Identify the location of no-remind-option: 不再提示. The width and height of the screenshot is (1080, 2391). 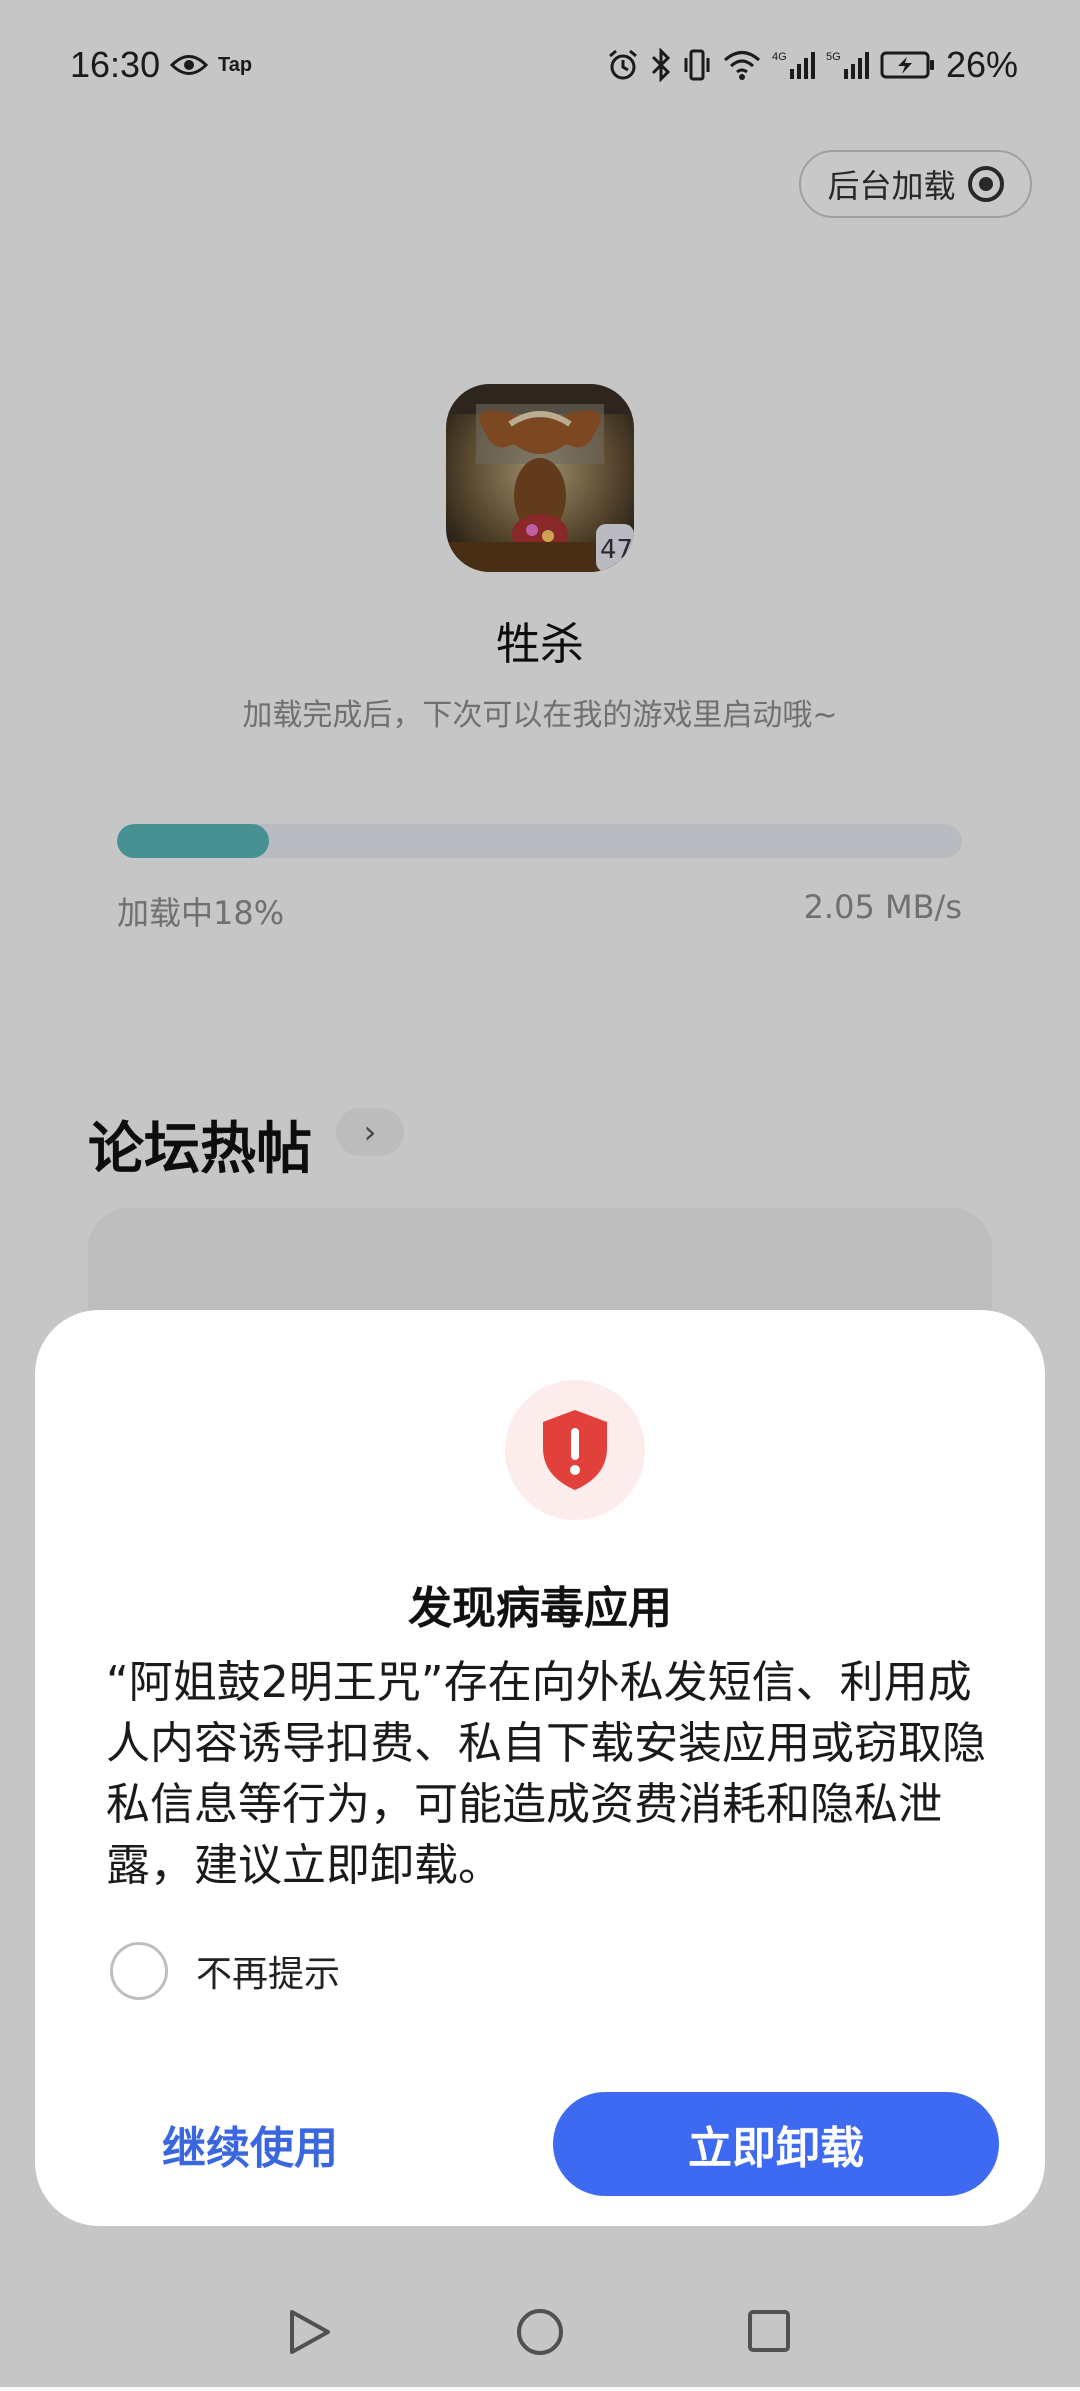
(225, 1971).